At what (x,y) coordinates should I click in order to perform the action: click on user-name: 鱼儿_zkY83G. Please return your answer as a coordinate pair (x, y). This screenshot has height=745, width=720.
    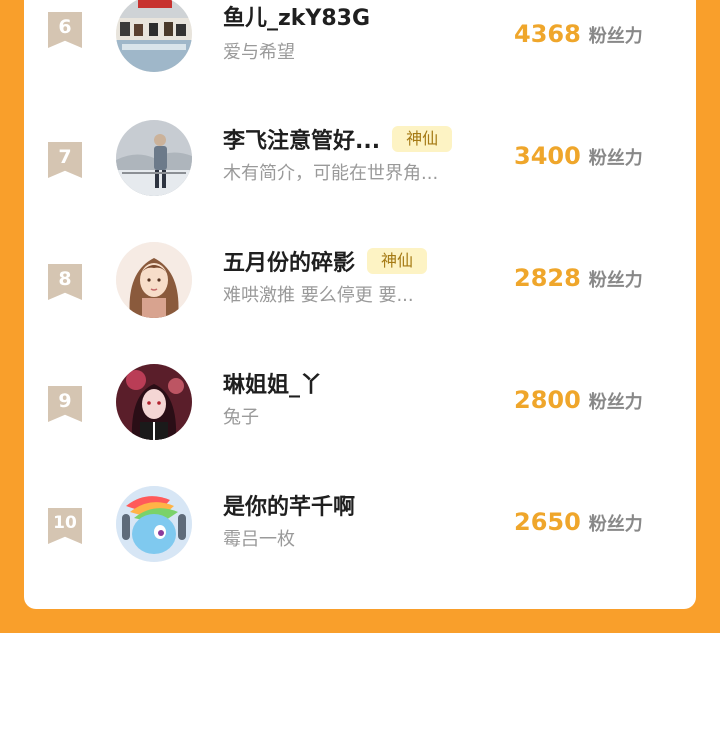
    Looking at the image, I should click on (296, 16).